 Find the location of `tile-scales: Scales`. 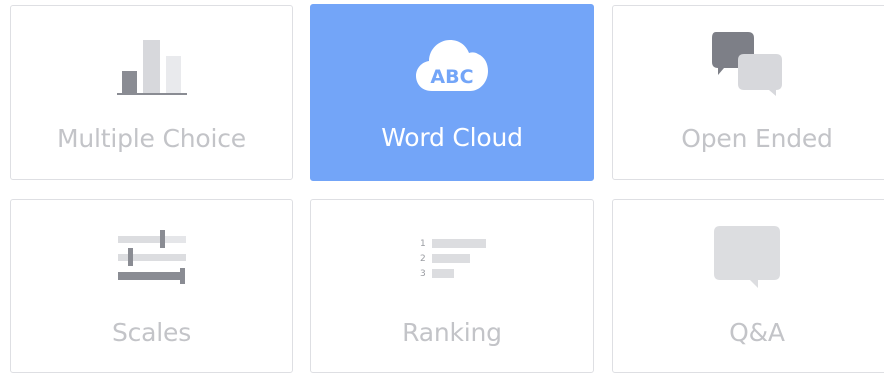

tile-scales: Scales is located at coordinates (151, 286).